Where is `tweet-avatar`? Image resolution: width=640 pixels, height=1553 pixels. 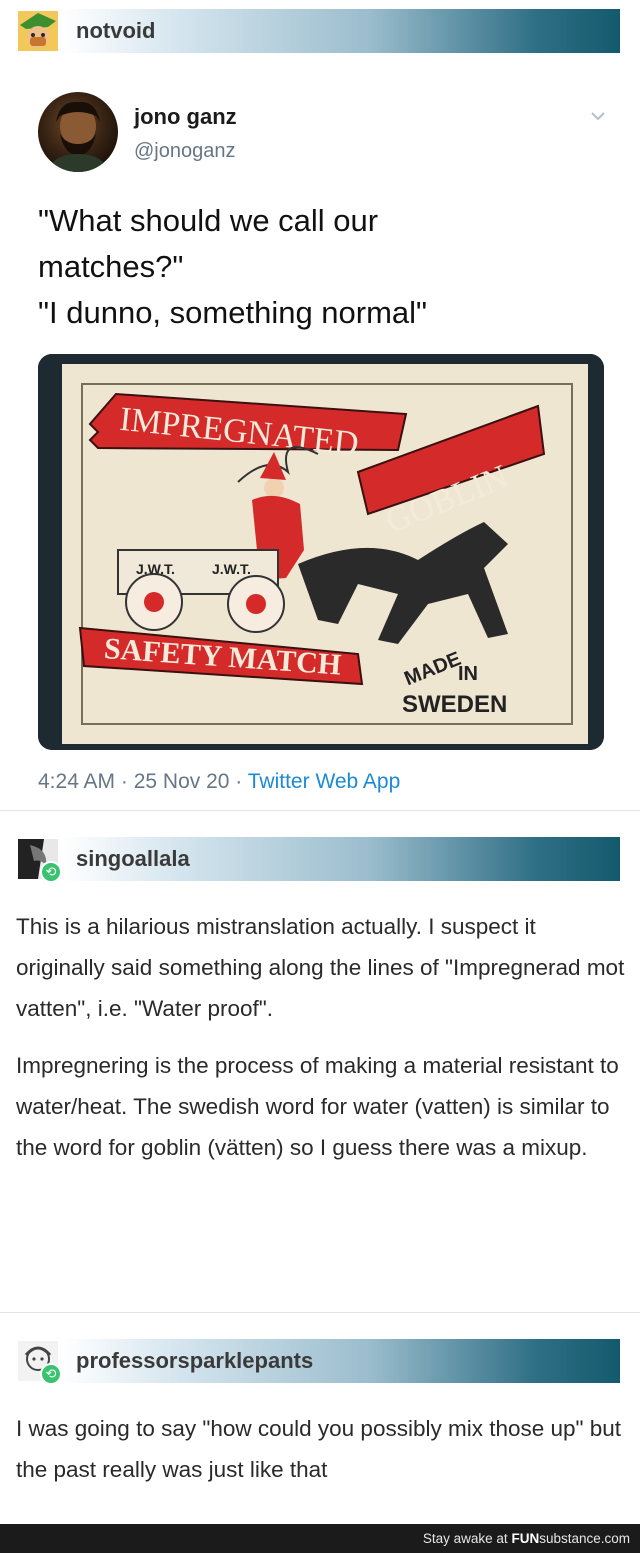
tweet-avatar is located at coordinates (78, 132).